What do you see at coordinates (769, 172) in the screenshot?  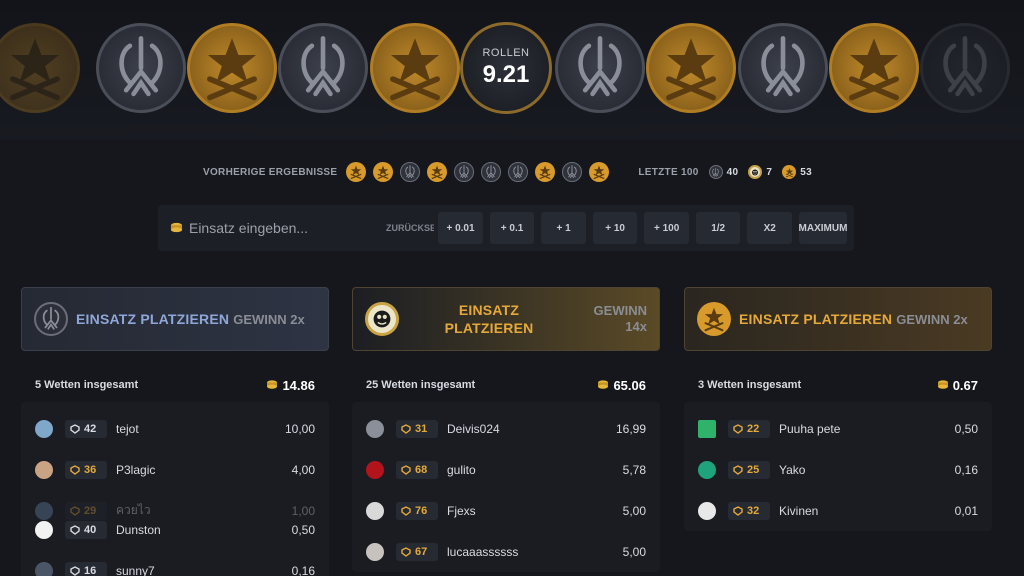 I see `bonus-count: 7` at bounding box center [769, 172].